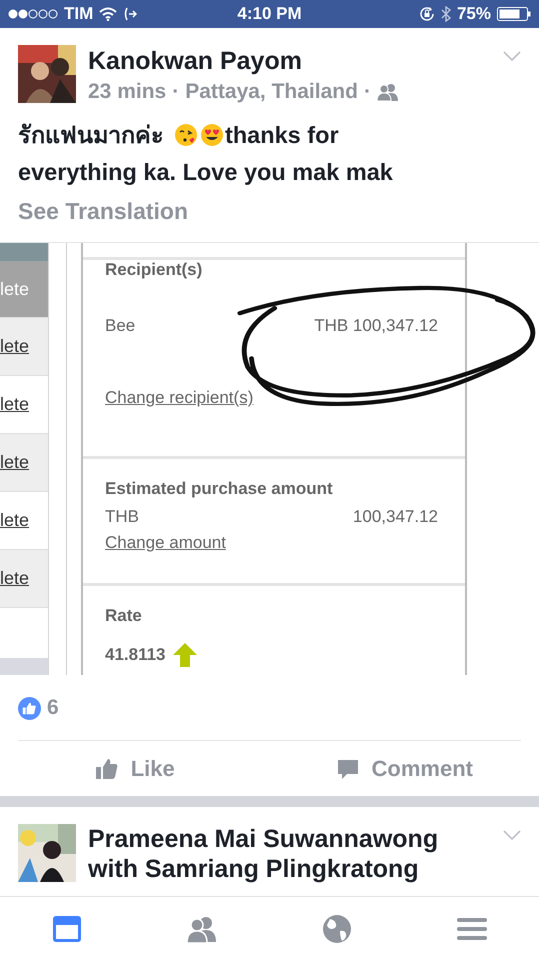  Describe the element at coordinates (219, 489) in the screenshot. I see `section-title: Estimated purchase amount` at that location.